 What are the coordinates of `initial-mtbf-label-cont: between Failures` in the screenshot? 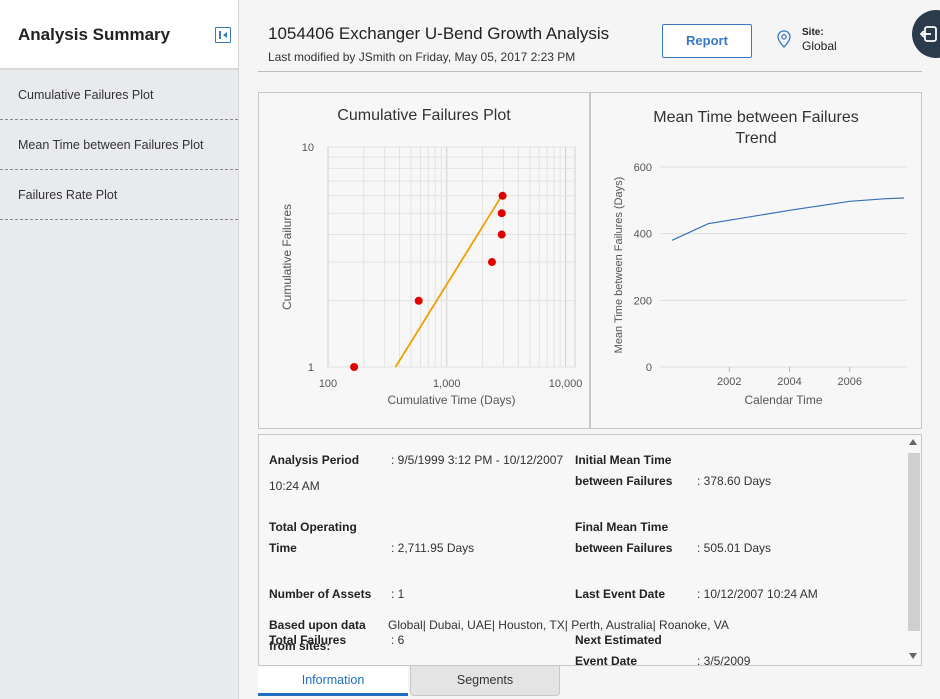 It's located at (624, 481).